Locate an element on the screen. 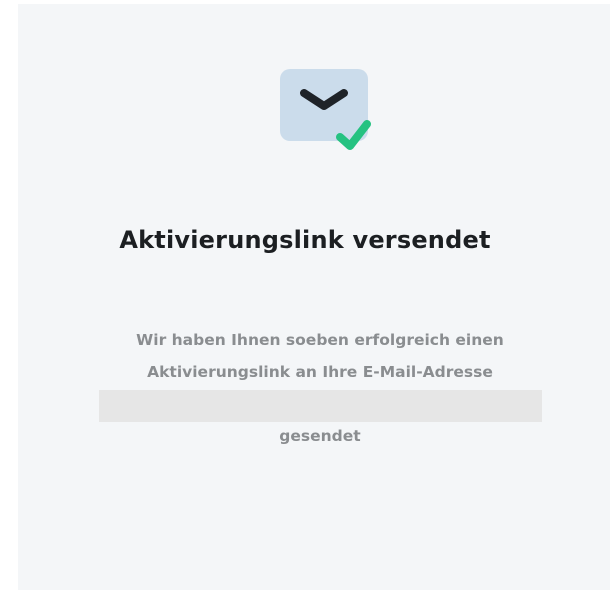  message-line-1: Wir haben Ihnen soeben erfolgreich einen is located at coordinates (320, 340).